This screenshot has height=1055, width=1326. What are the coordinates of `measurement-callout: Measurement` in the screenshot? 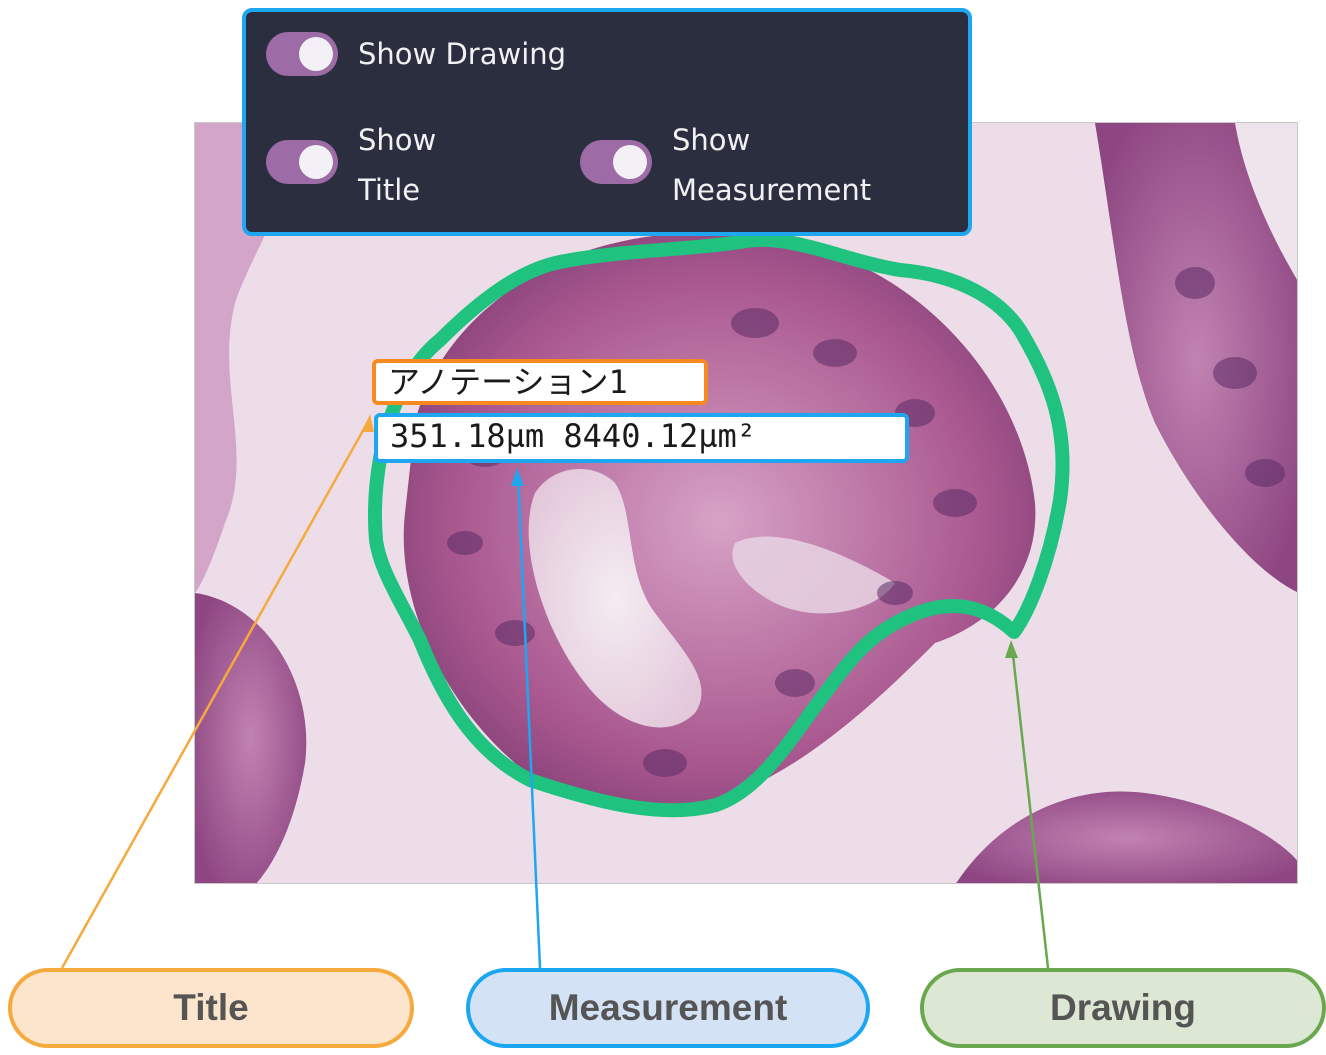 It's located at (668, 1008).